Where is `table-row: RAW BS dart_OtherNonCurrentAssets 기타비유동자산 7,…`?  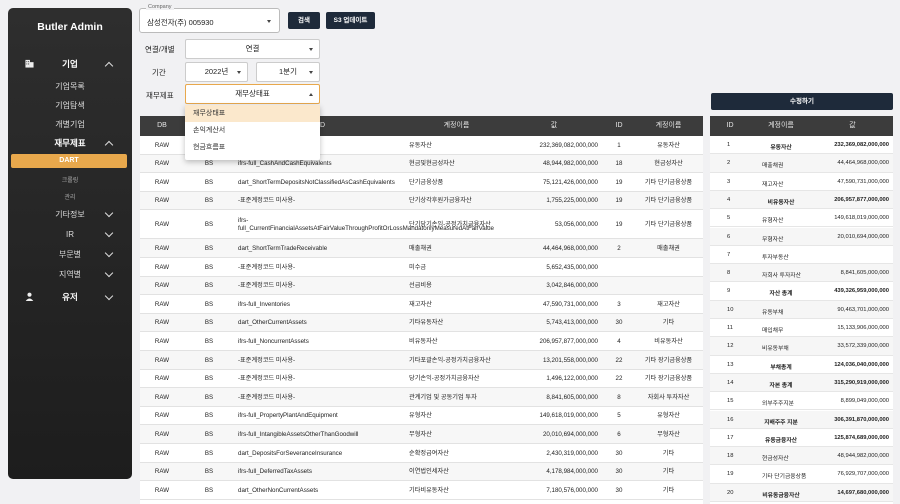
table-row: RAW BS dart_OtherNonCurrentAssets 기타비유동자산 7,… is located at coordinates (421, 490).